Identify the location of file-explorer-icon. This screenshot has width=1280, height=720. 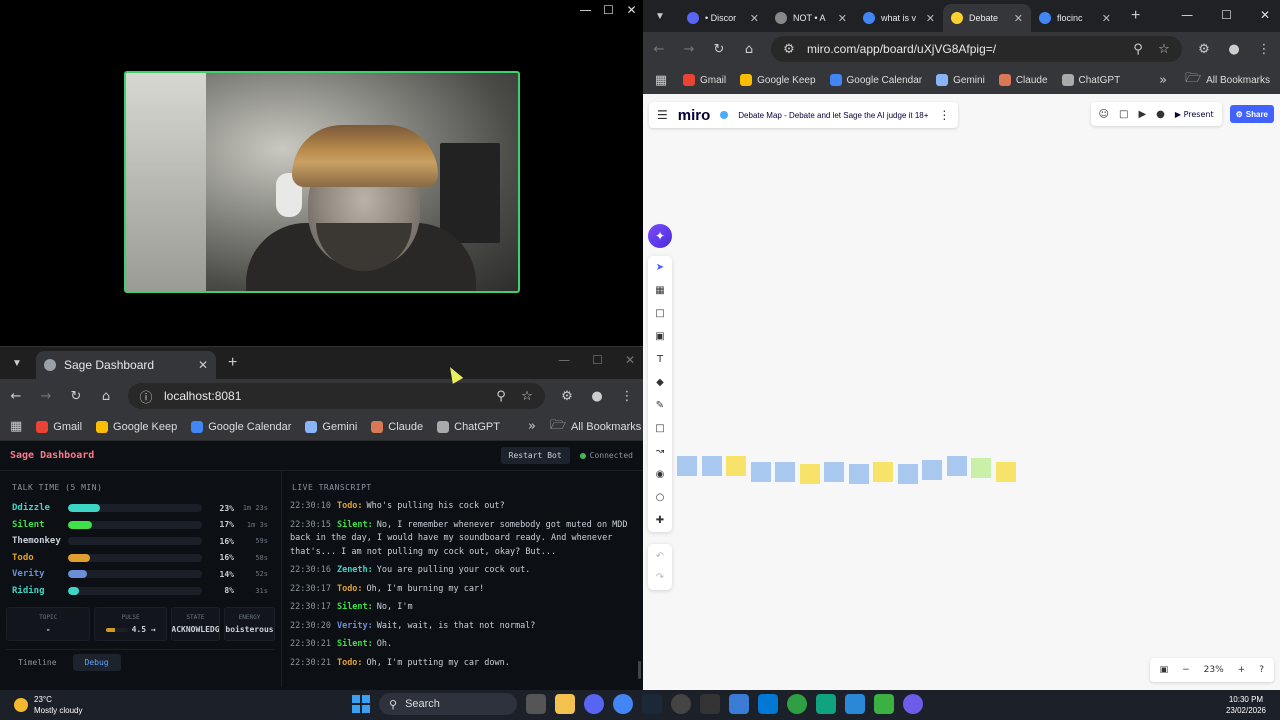
(565, 704).